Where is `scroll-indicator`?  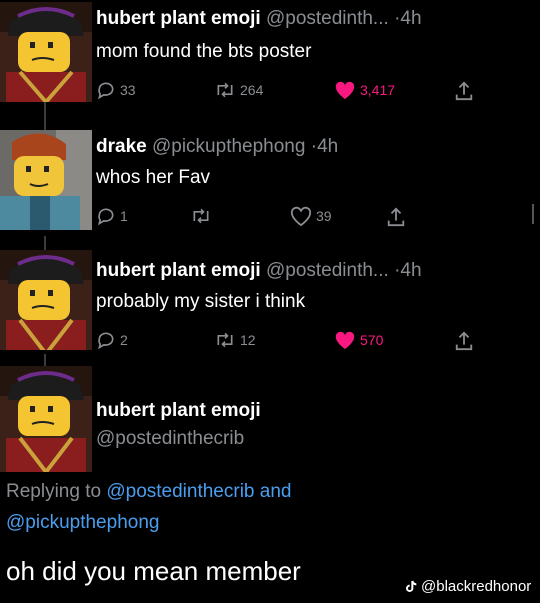
scroll-indicator is located at coordinates (533, 214).